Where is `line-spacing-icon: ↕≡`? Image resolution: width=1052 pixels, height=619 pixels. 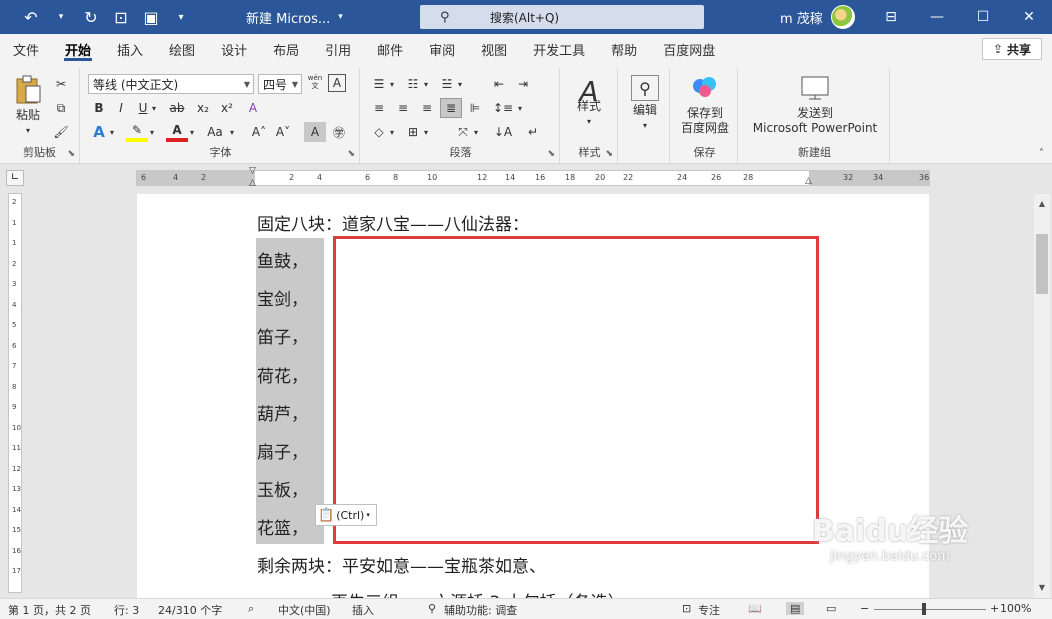
line-spacing-icon: ↕≡ is located at coordinates (503, 108).